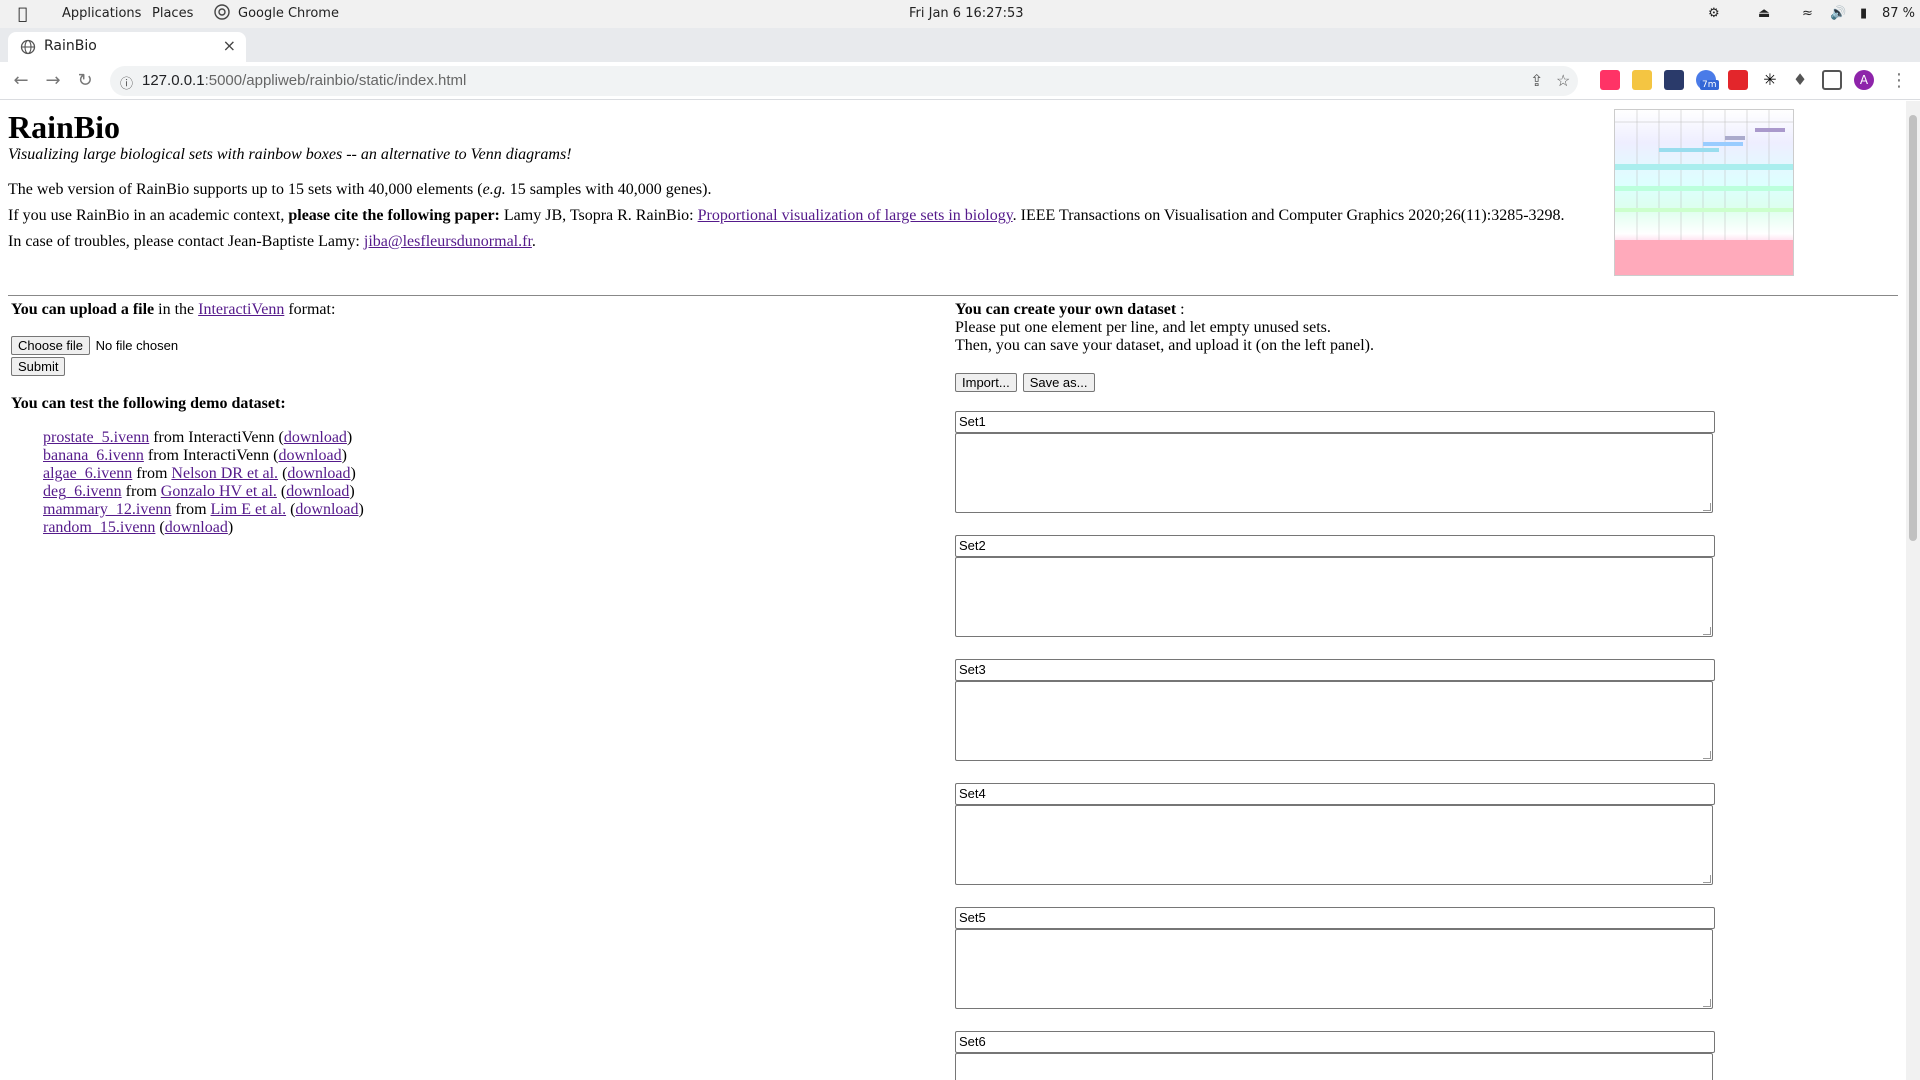 This screenshot has width=1920, height=1080. I want to click on extension-red-icon, so click(1610, 80).